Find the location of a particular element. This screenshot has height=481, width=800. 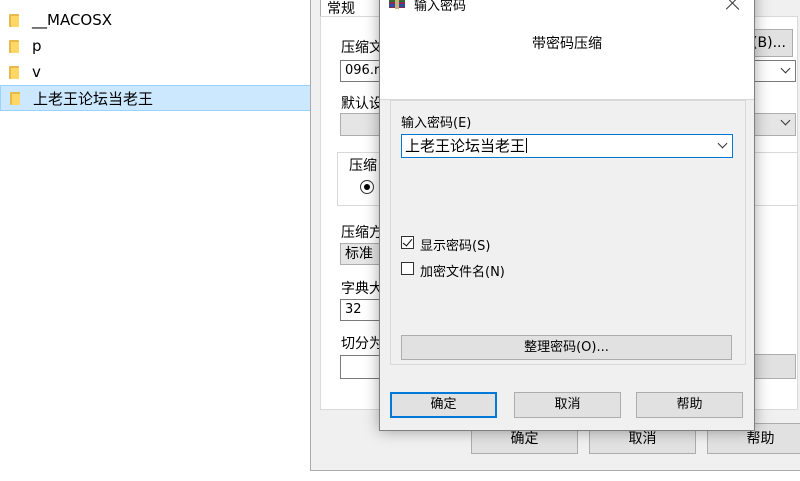

list-item-label: 上老王论坛当老王 is located at coordinates (93, 98).